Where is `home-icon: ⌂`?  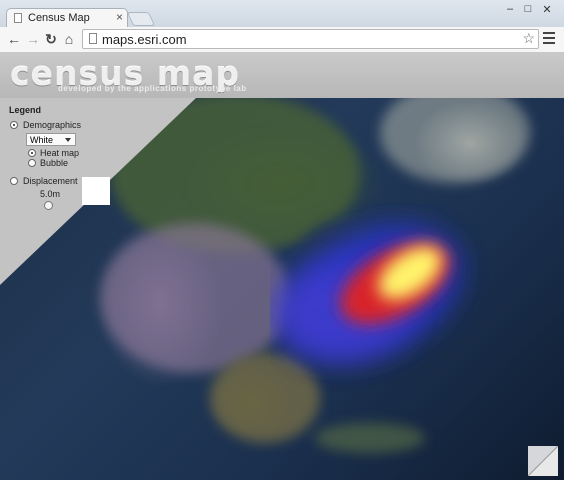 home-icon: ⌂ is located at coordinates (69, 39).